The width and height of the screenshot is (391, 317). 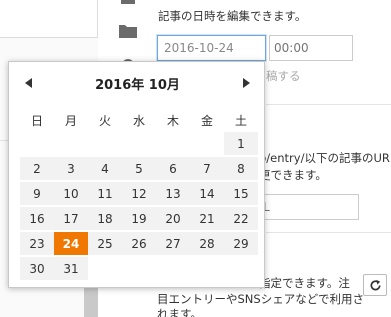 I want to click on spec-description-line3: れます。, so click(x=179, y=312).